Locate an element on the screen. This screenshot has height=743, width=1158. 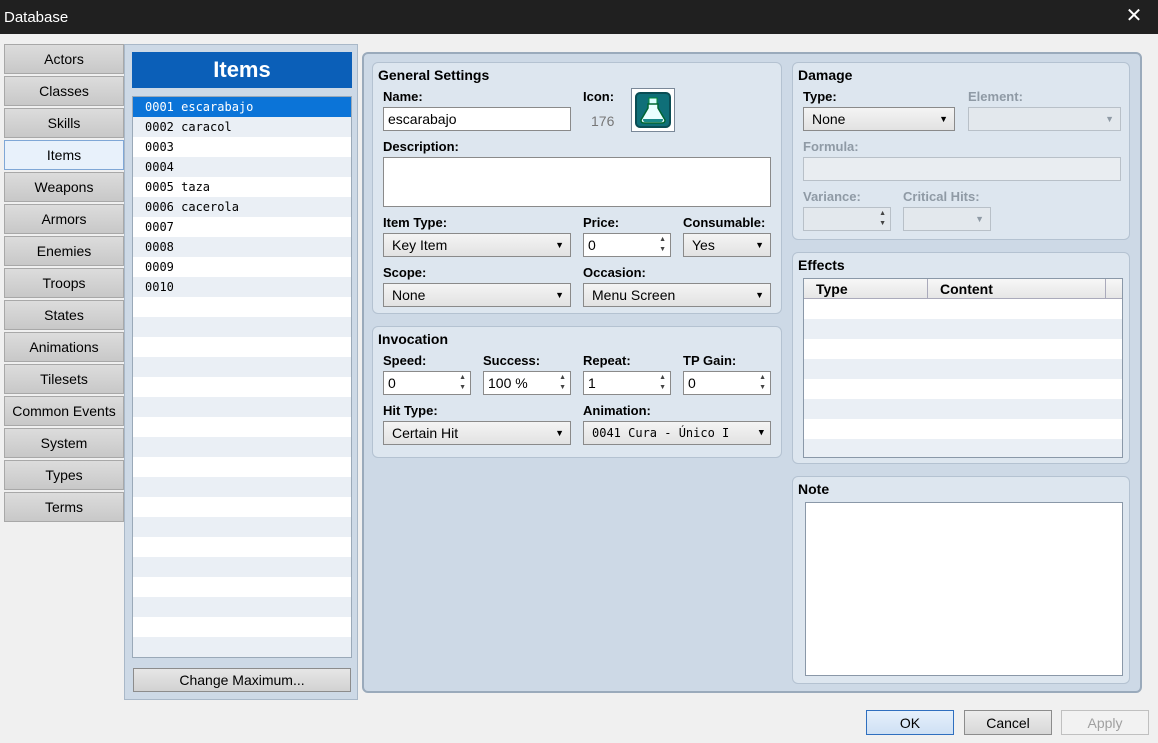
list-item: 0010 is located at coordinates (242, 287).